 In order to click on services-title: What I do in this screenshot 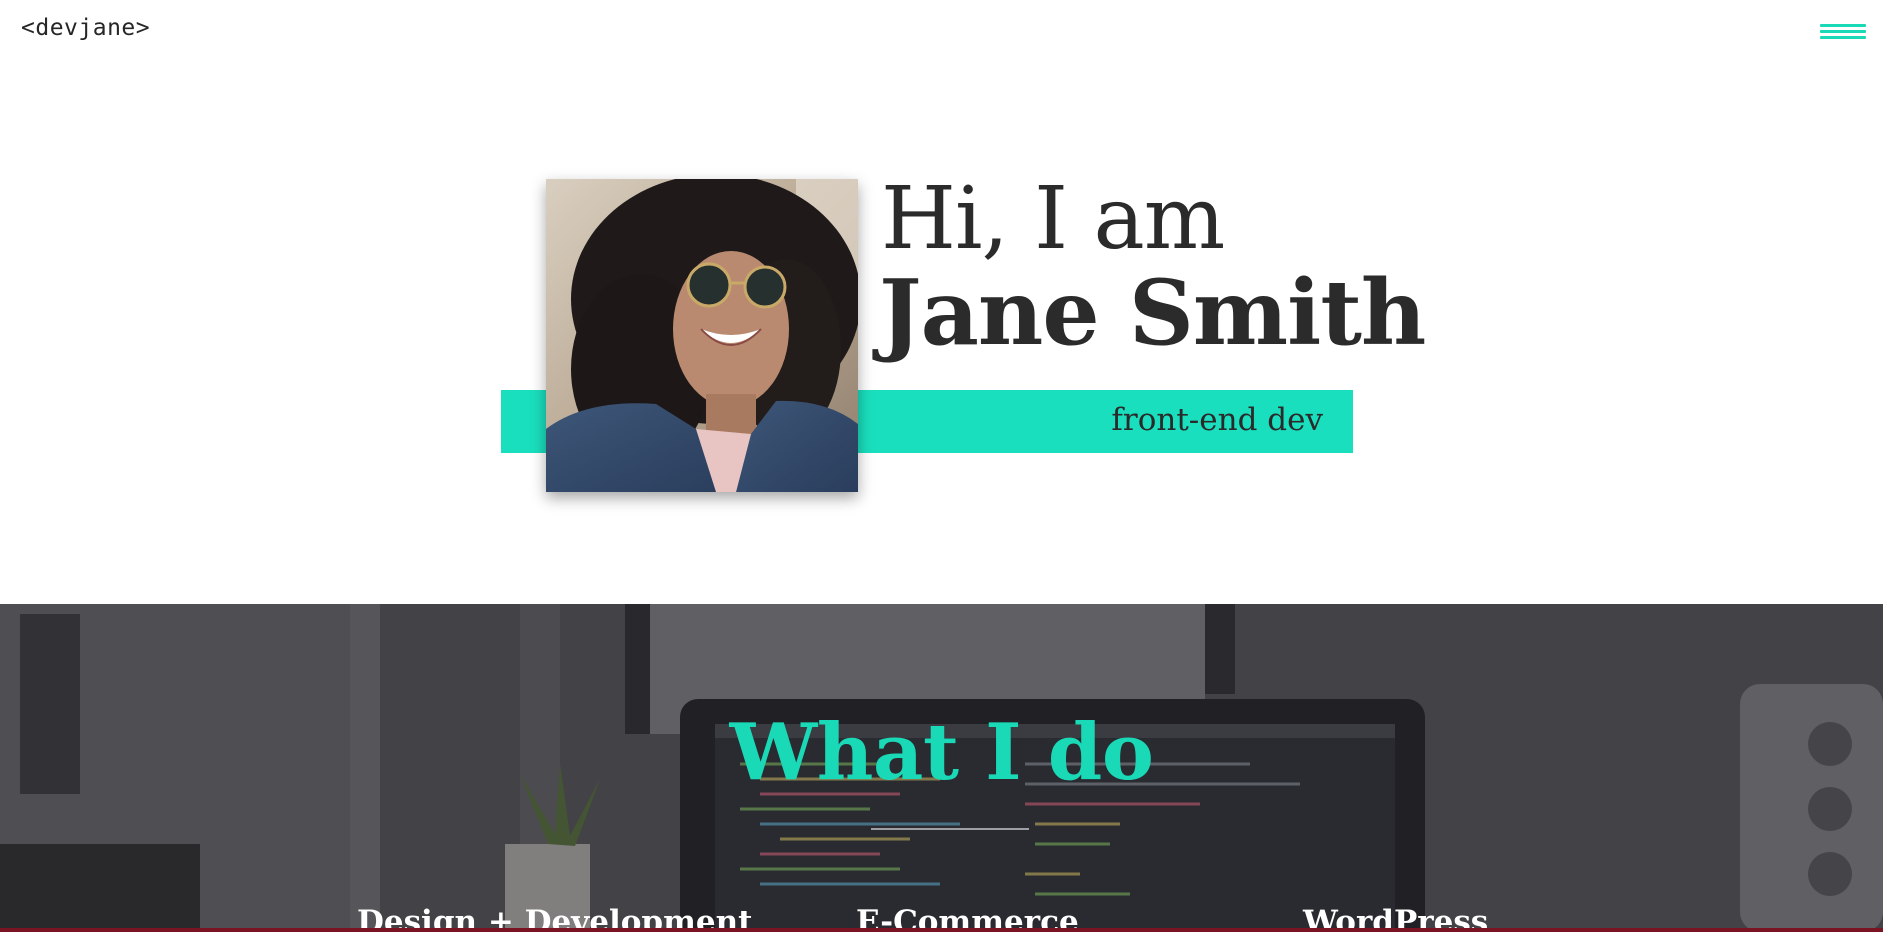, I will do `click(941, 752)`.